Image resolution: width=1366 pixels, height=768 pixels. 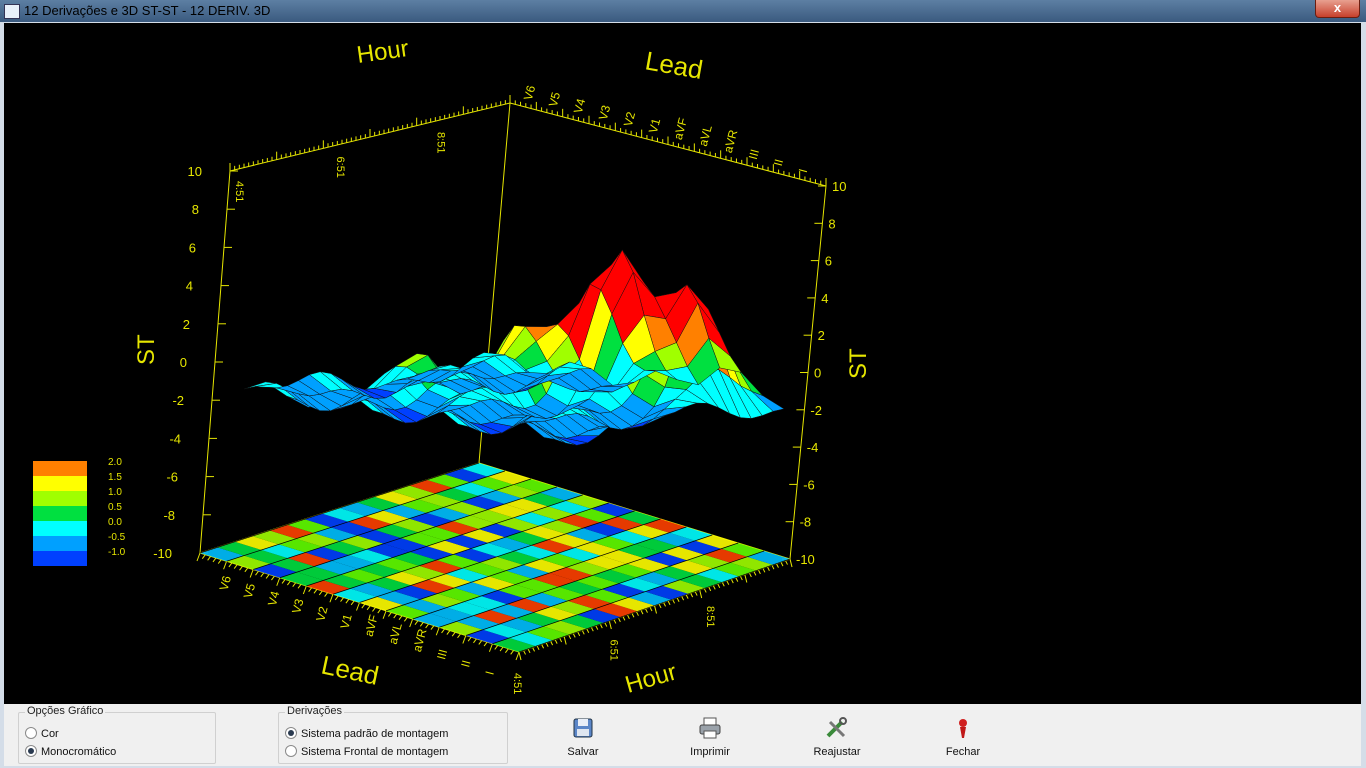 What do you see at coordinates (345, 621) in the screenshot?
I see `lead-tick-label-bottom: V1` at bounding box center [345, 621].